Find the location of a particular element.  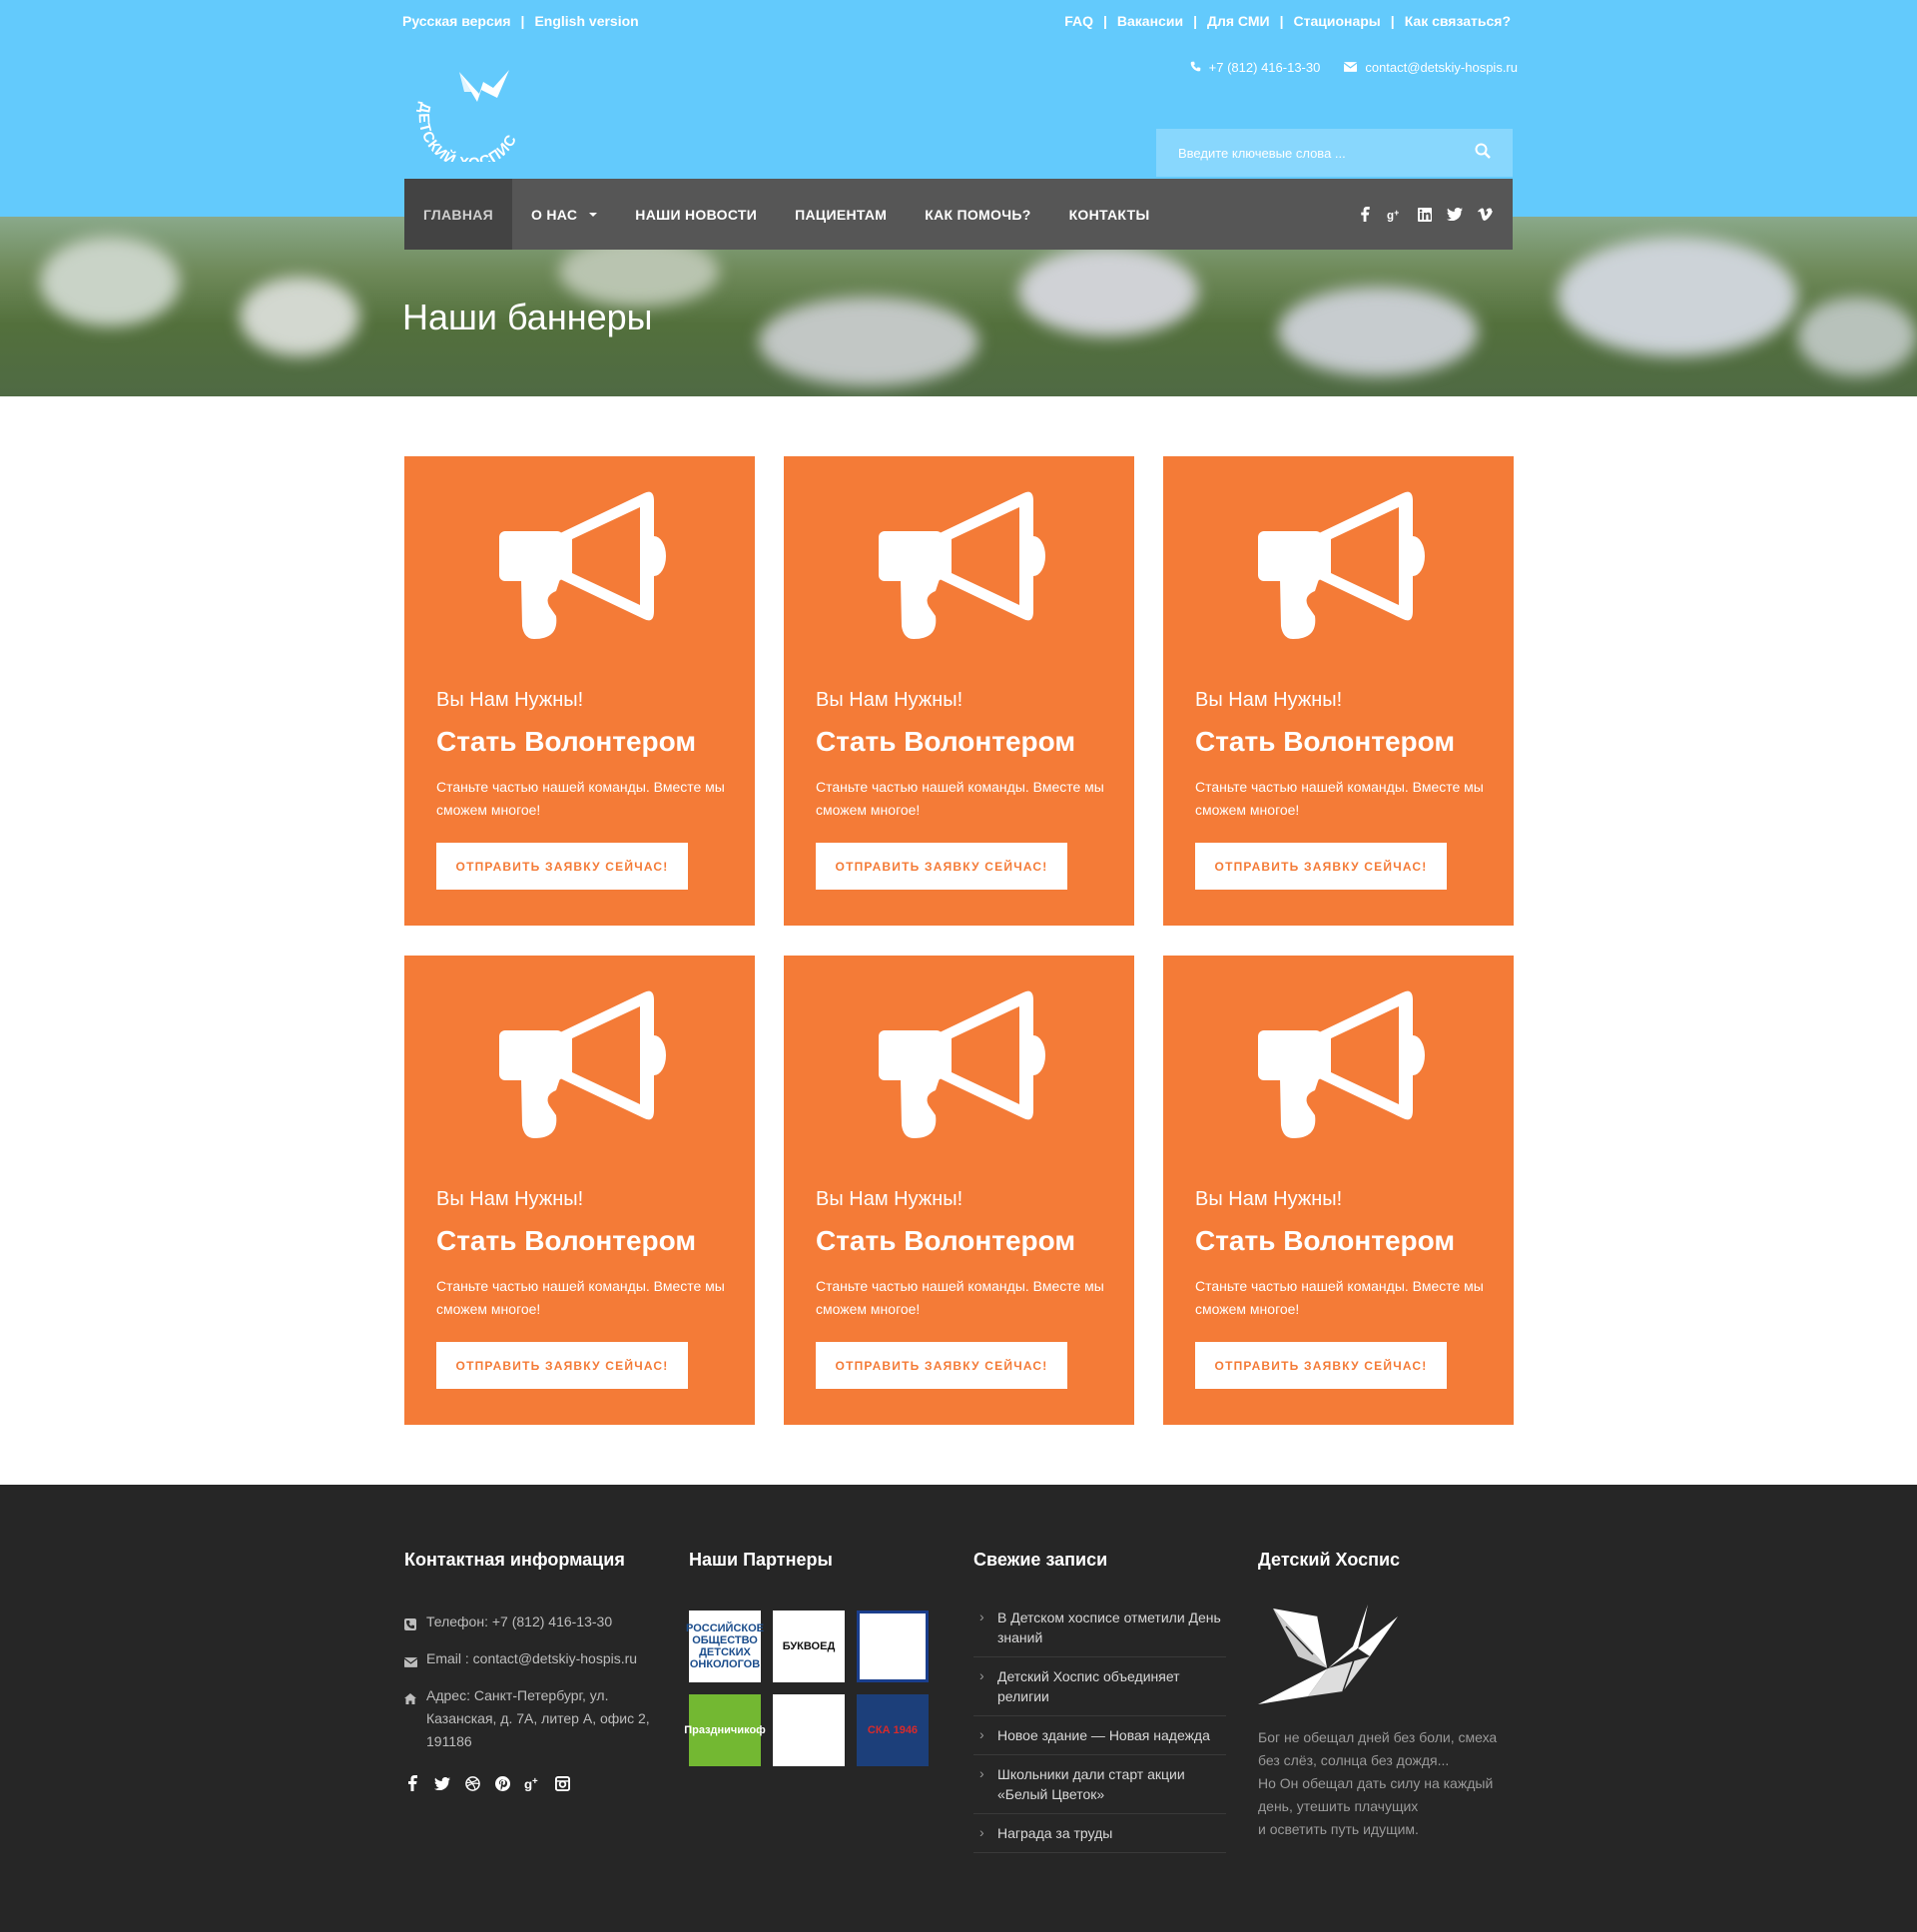

footer-email: Email : contact@detskiy-hospis.ru is located at coordinates (528, 1660).